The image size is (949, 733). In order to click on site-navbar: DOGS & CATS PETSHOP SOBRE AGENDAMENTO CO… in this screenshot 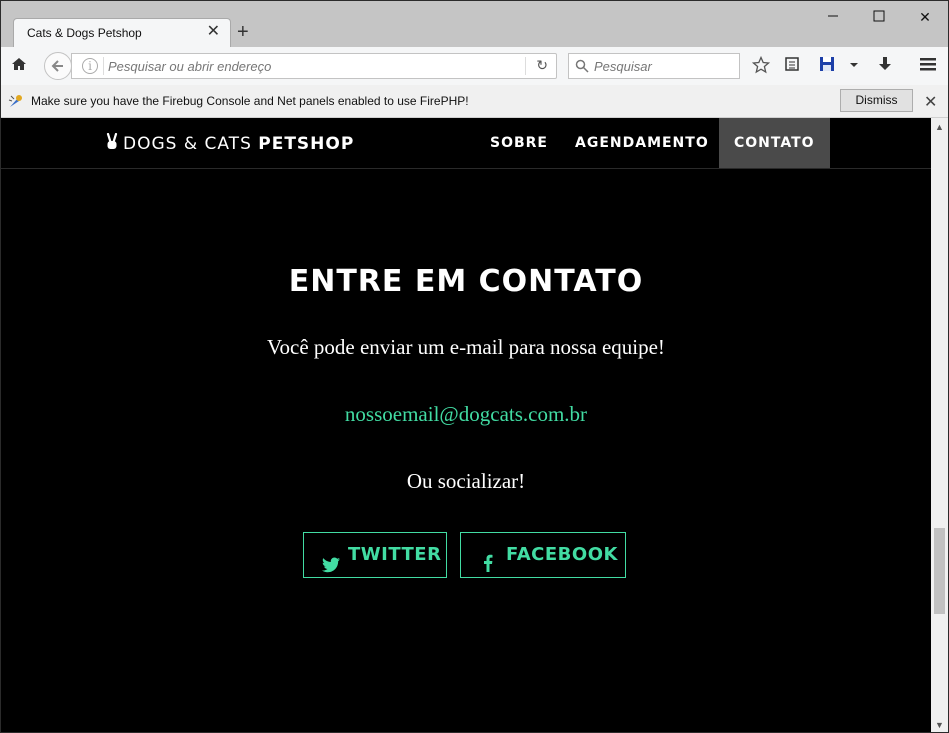, I will do `click(466, 143)`.